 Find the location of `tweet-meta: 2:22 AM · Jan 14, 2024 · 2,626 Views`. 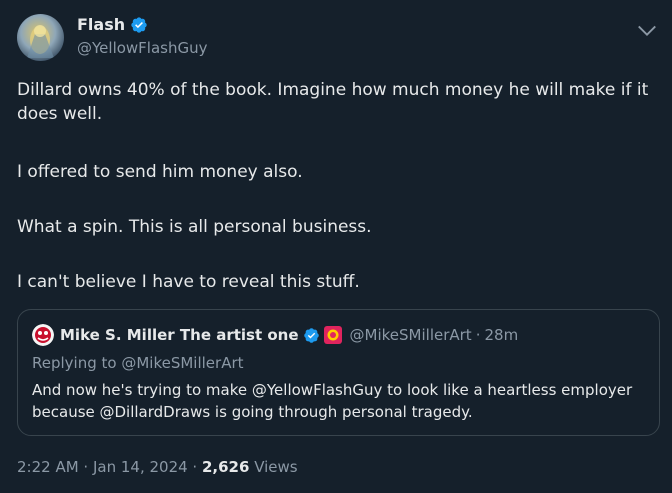

tweet-meta: 2:22 AM · Jan 14, 2024 · 2,626 Views is located at coordinates (157, 467).